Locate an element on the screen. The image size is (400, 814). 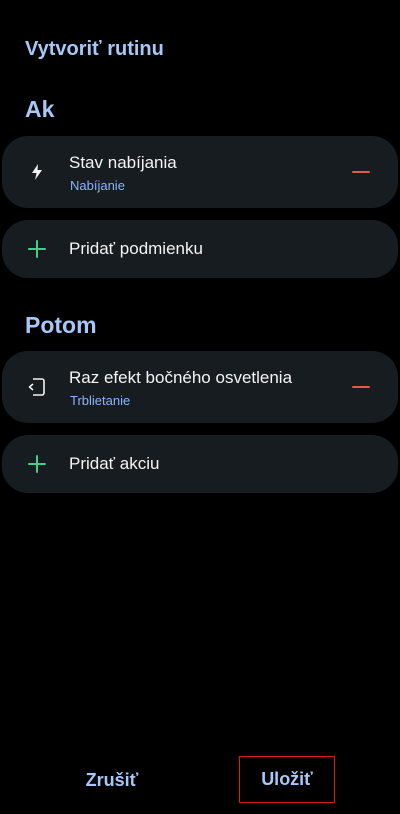
save-button: Uložiť is located at coordinates (287, 779).